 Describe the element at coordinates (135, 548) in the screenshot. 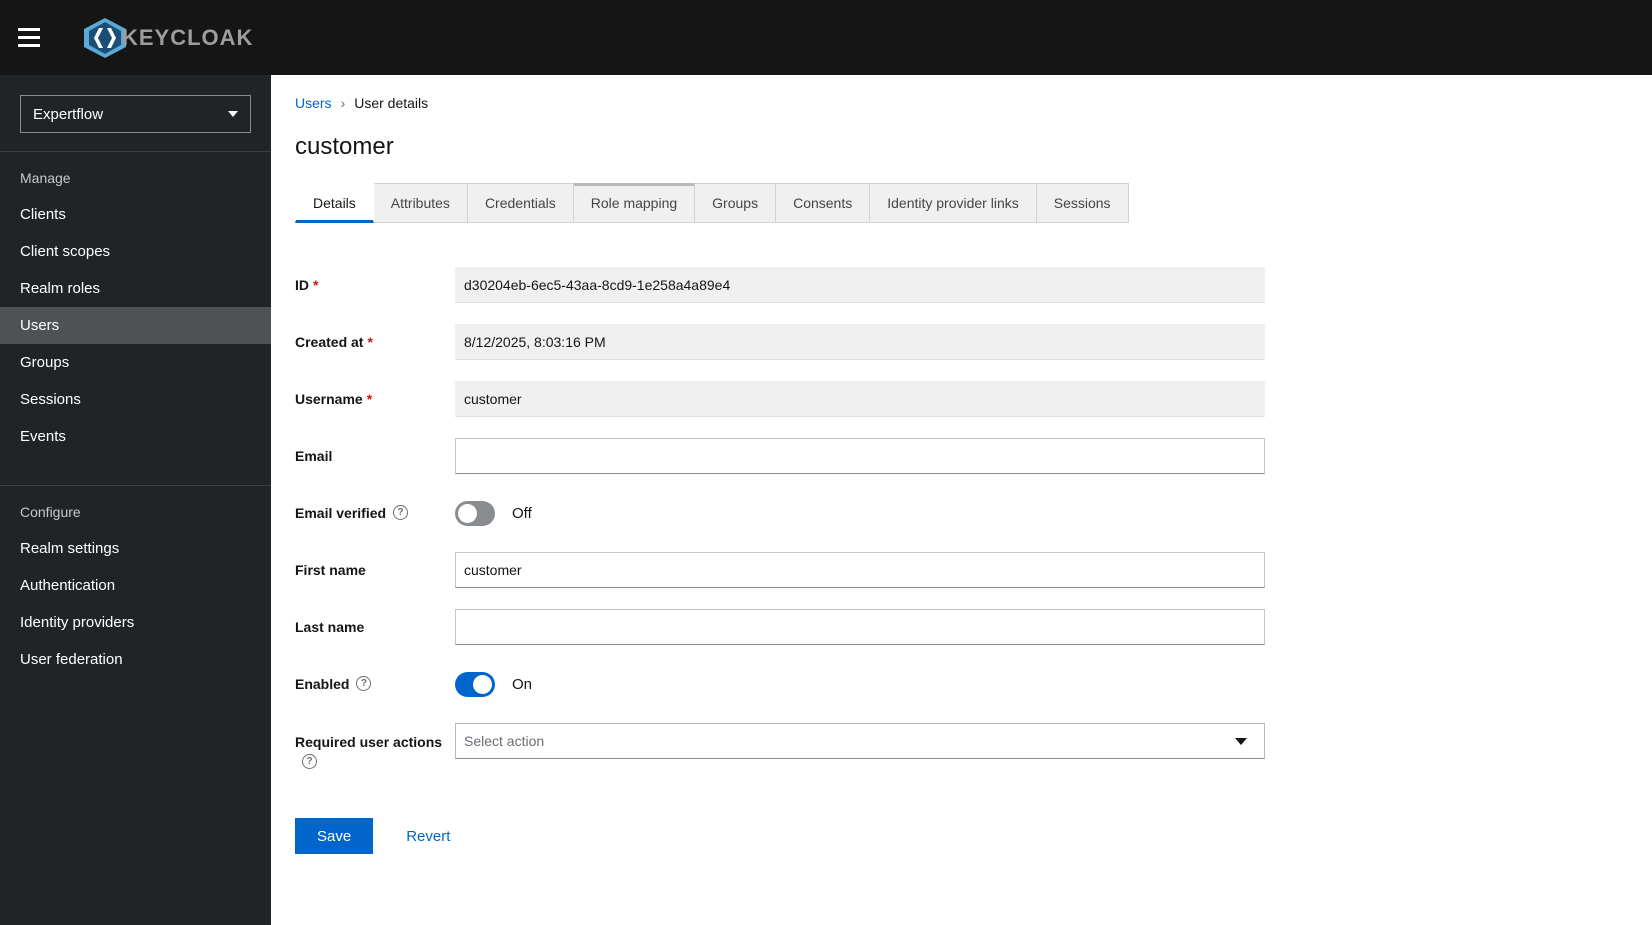

I see `sidebar-item-realm-settings: Realm settings` at that location.